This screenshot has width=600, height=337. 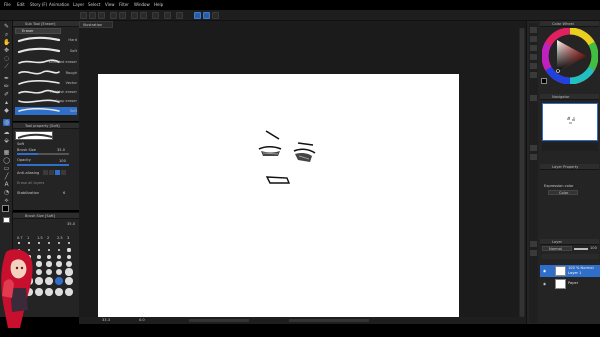 What do you see at coordinates (533, 148) in the screenshot?
I see `sub-view-tab-icon` at bounding box center [533, 148].